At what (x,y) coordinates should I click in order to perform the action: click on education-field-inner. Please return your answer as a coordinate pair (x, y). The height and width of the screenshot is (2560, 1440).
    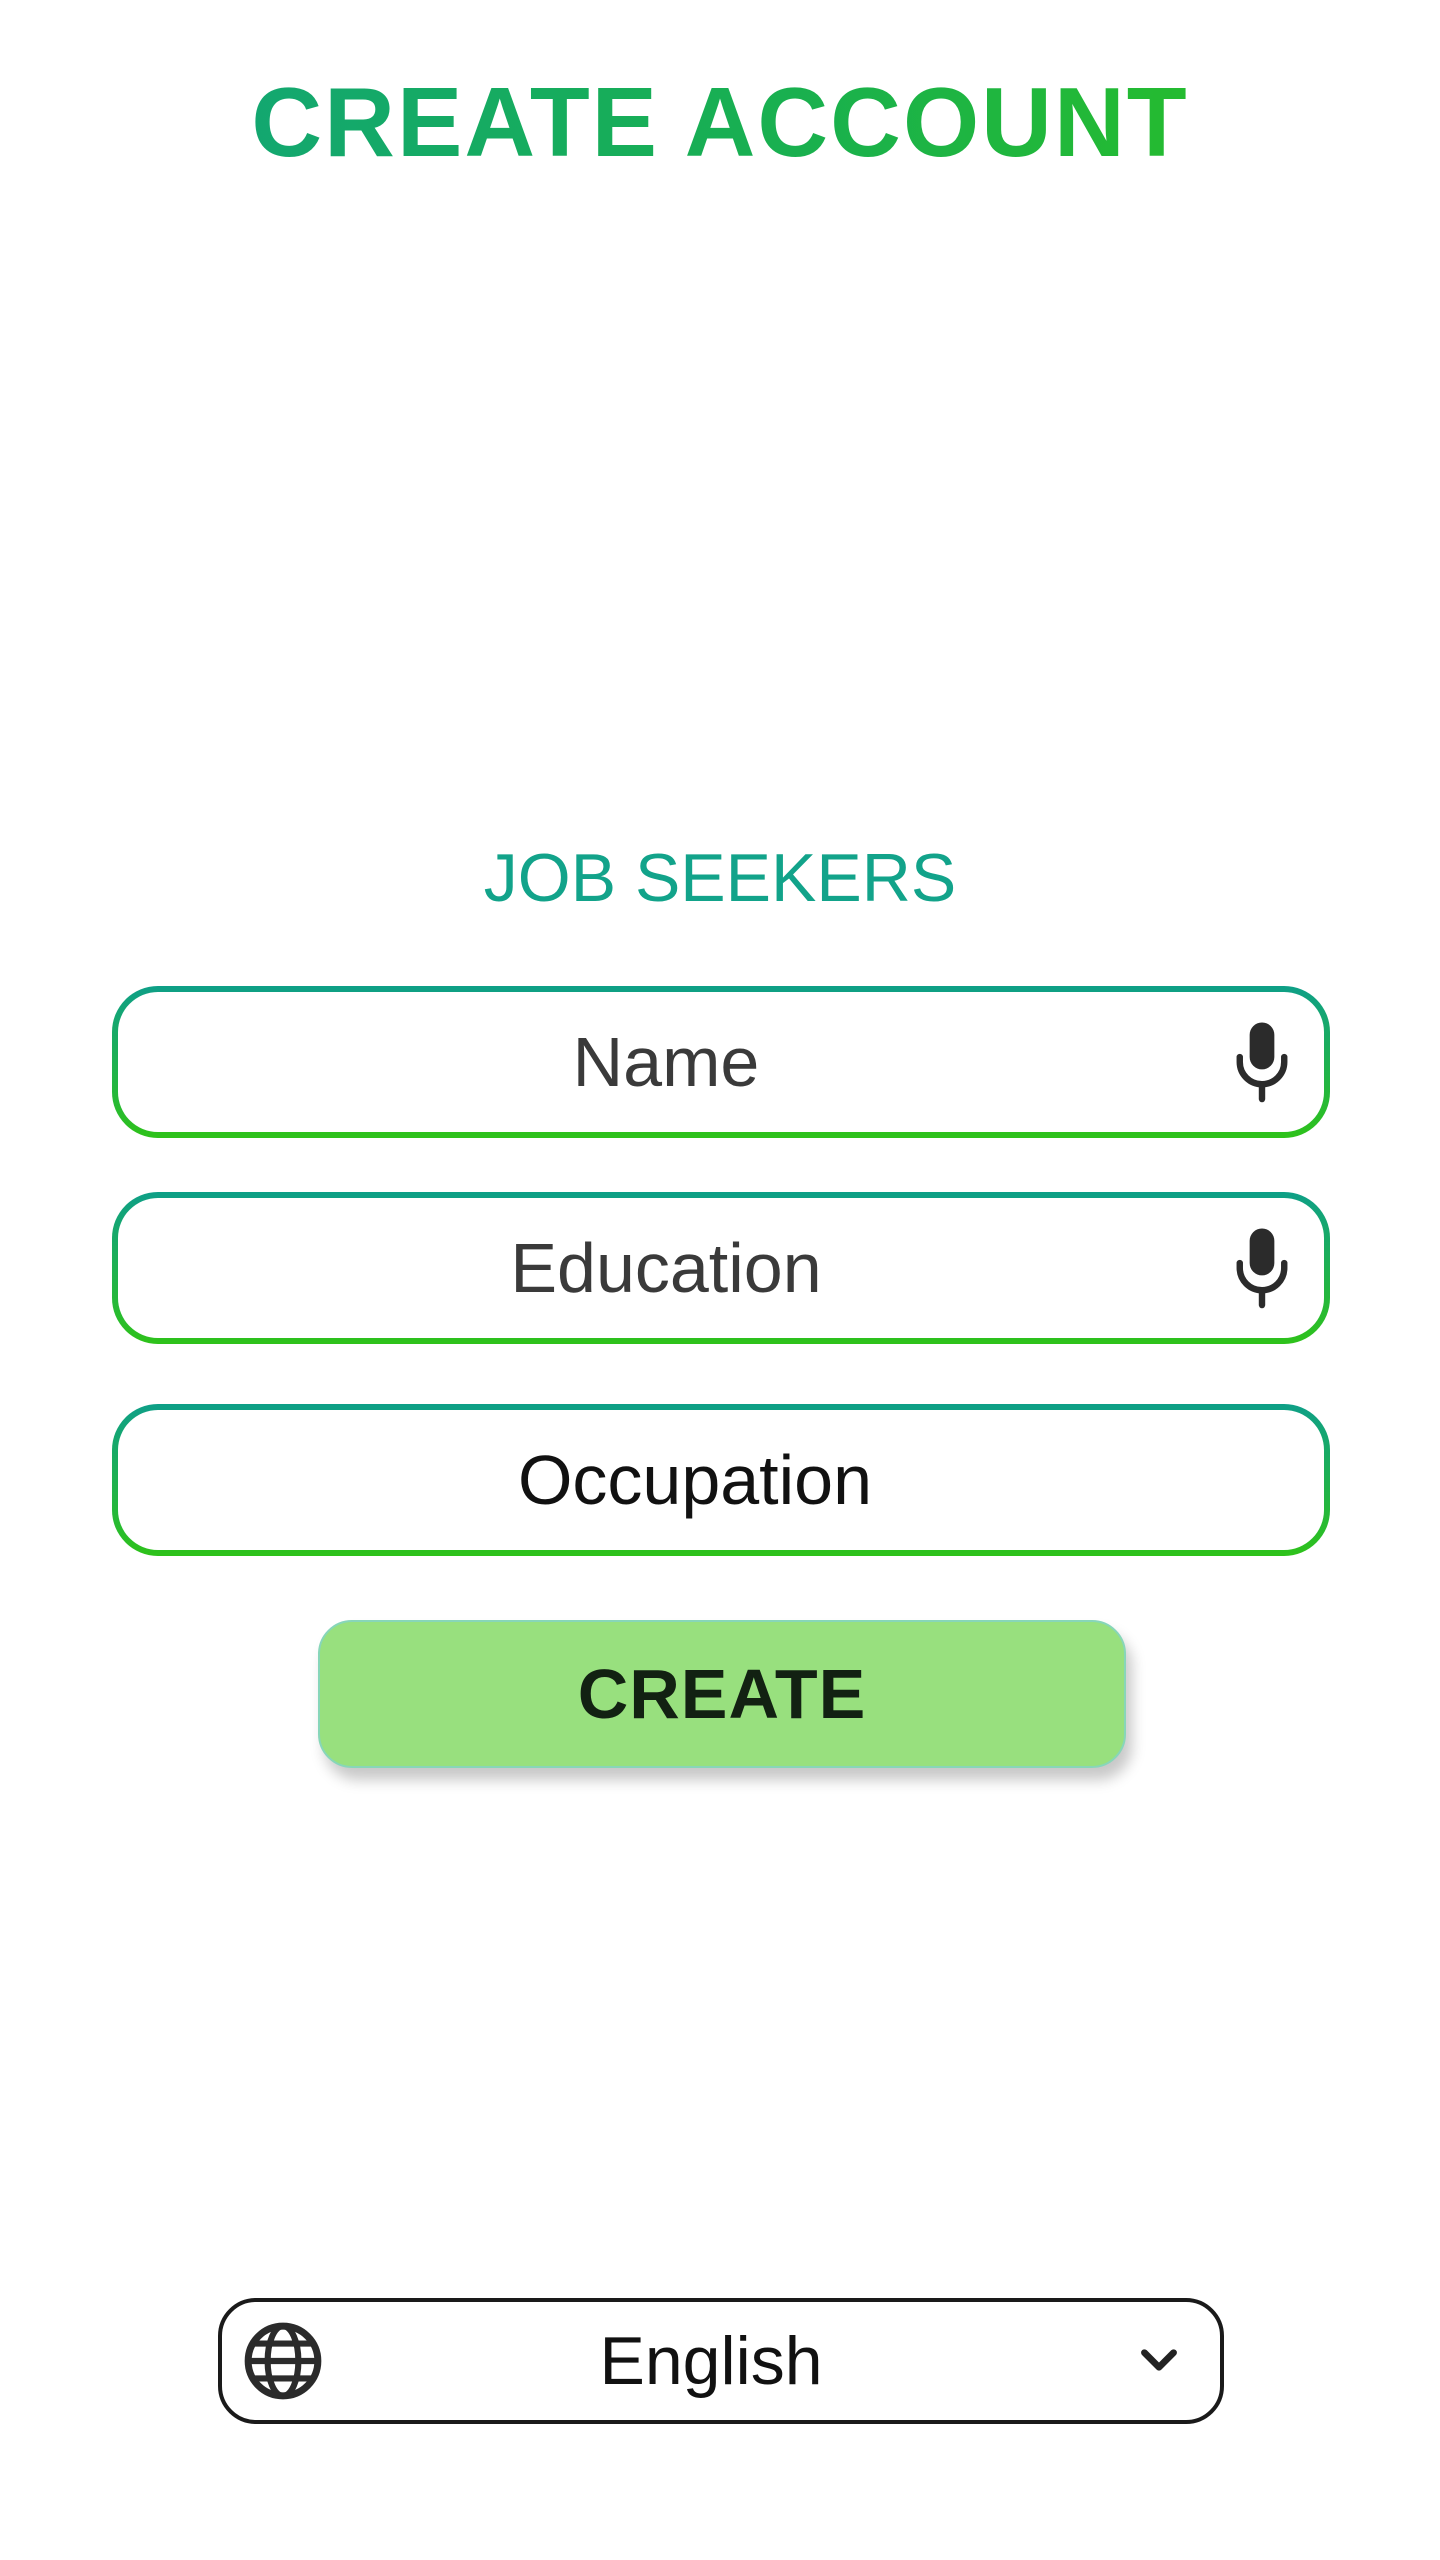
    Looking at the image, I should click on (721, 1268).